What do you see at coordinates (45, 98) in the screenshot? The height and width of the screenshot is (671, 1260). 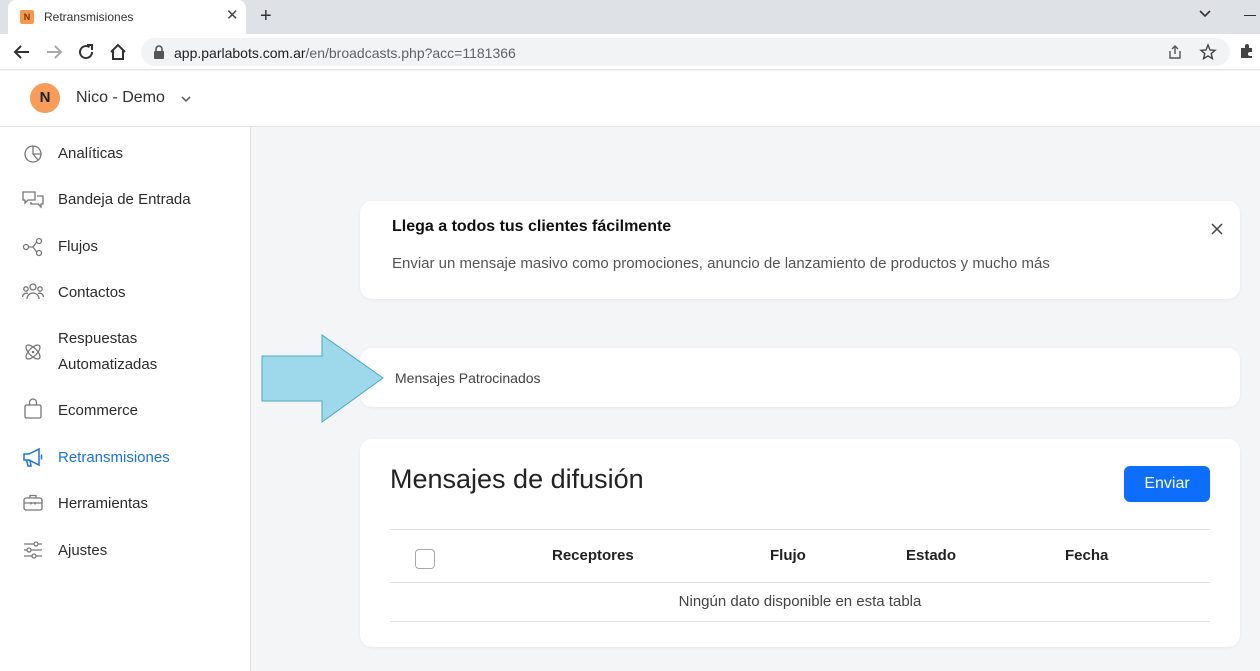 I see `avatar: N` at bounding box center [45, 98].